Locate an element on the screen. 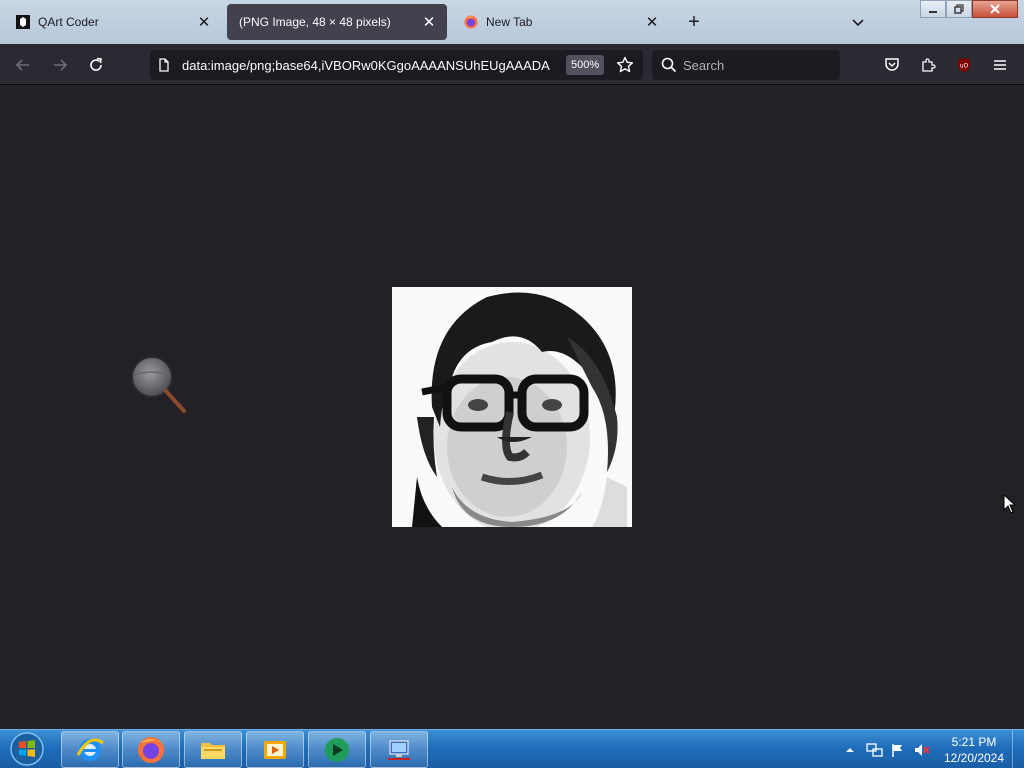 This screenshot has height=768, width=1024. windows-orb-icon is located at coordinates (27, 749).